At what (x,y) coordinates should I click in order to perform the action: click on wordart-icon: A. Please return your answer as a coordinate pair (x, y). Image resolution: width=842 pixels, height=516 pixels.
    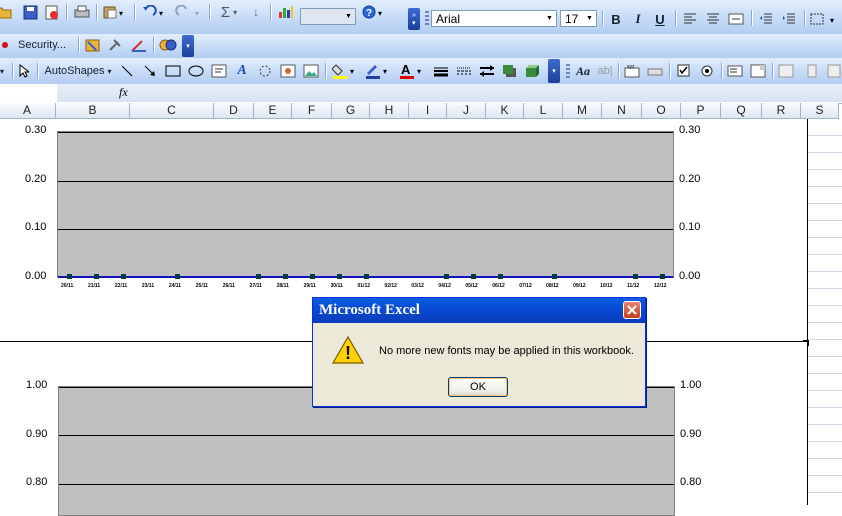
    Looking at the image, I should click on (242, 71).